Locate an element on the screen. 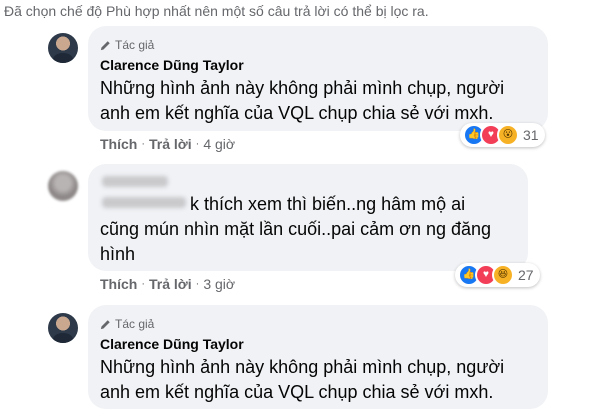 Image resolution: width=600 pixels, height=411 pixels. reaction-count: 31 is located at coordinates (531, 135).